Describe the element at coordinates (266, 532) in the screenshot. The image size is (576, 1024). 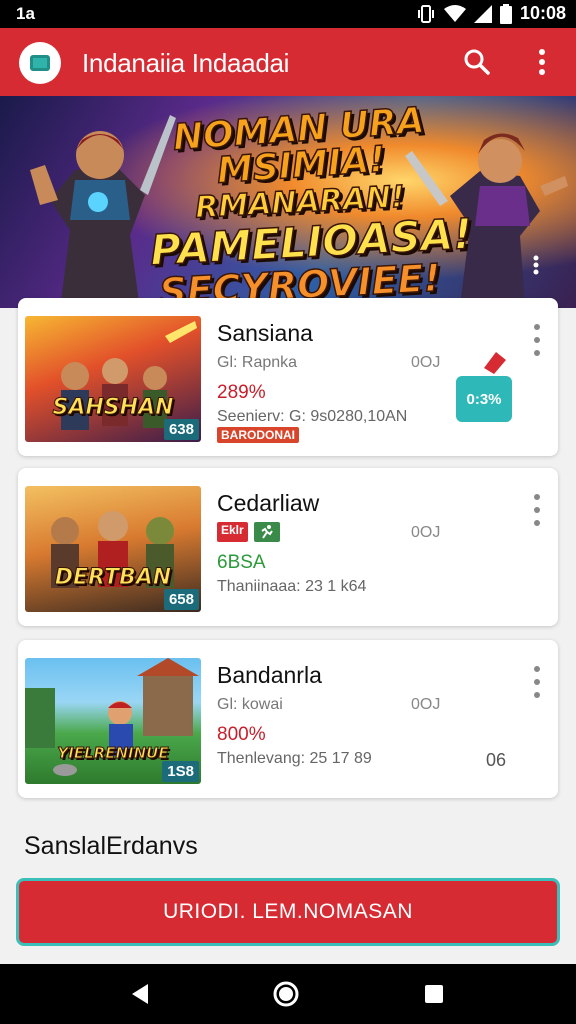
I see `runner-icon` at that location.